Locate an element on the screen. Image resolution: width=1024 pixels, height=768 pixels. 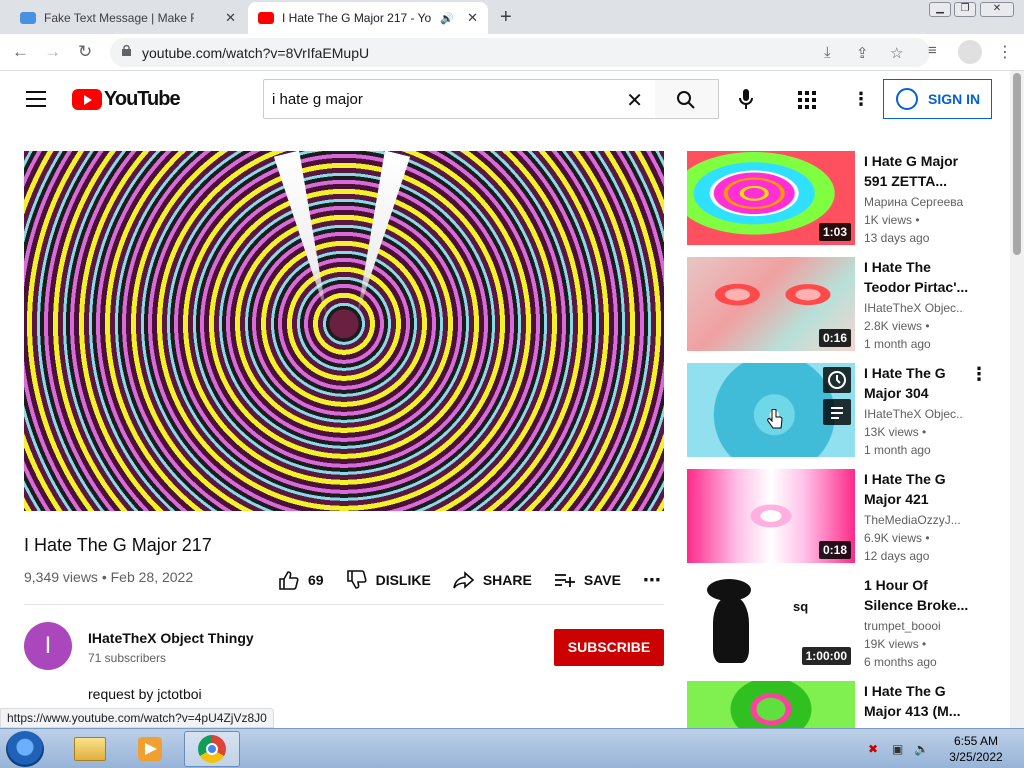
playlist-add-icon is located at coordinates (564, 580).